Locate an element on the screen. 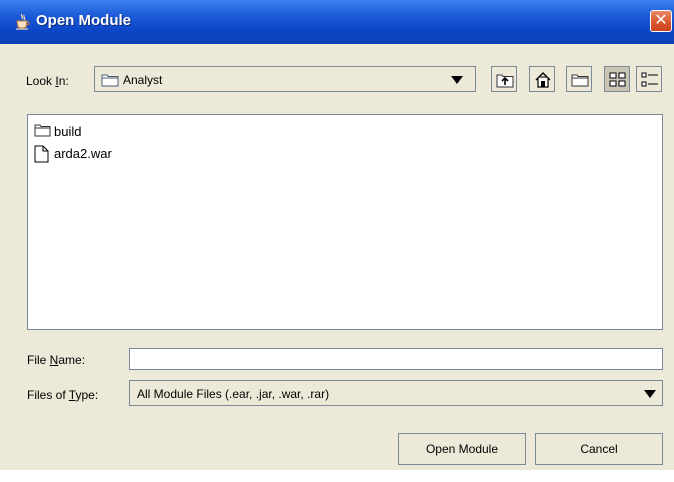  window-title: Open Module is located at coordinates (83, 20).